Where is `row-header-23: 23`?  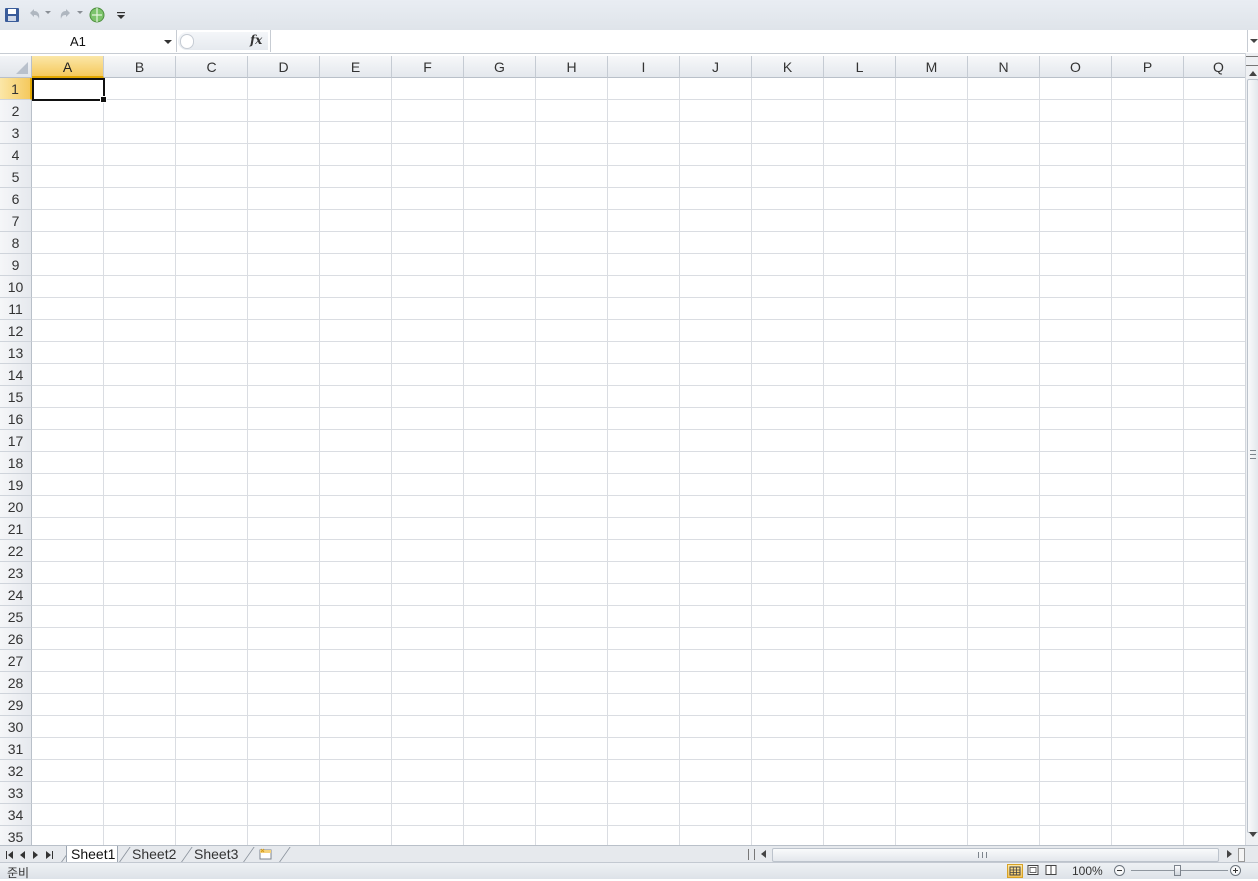
row-header-23: 23 is located at coordinates (16, 573).